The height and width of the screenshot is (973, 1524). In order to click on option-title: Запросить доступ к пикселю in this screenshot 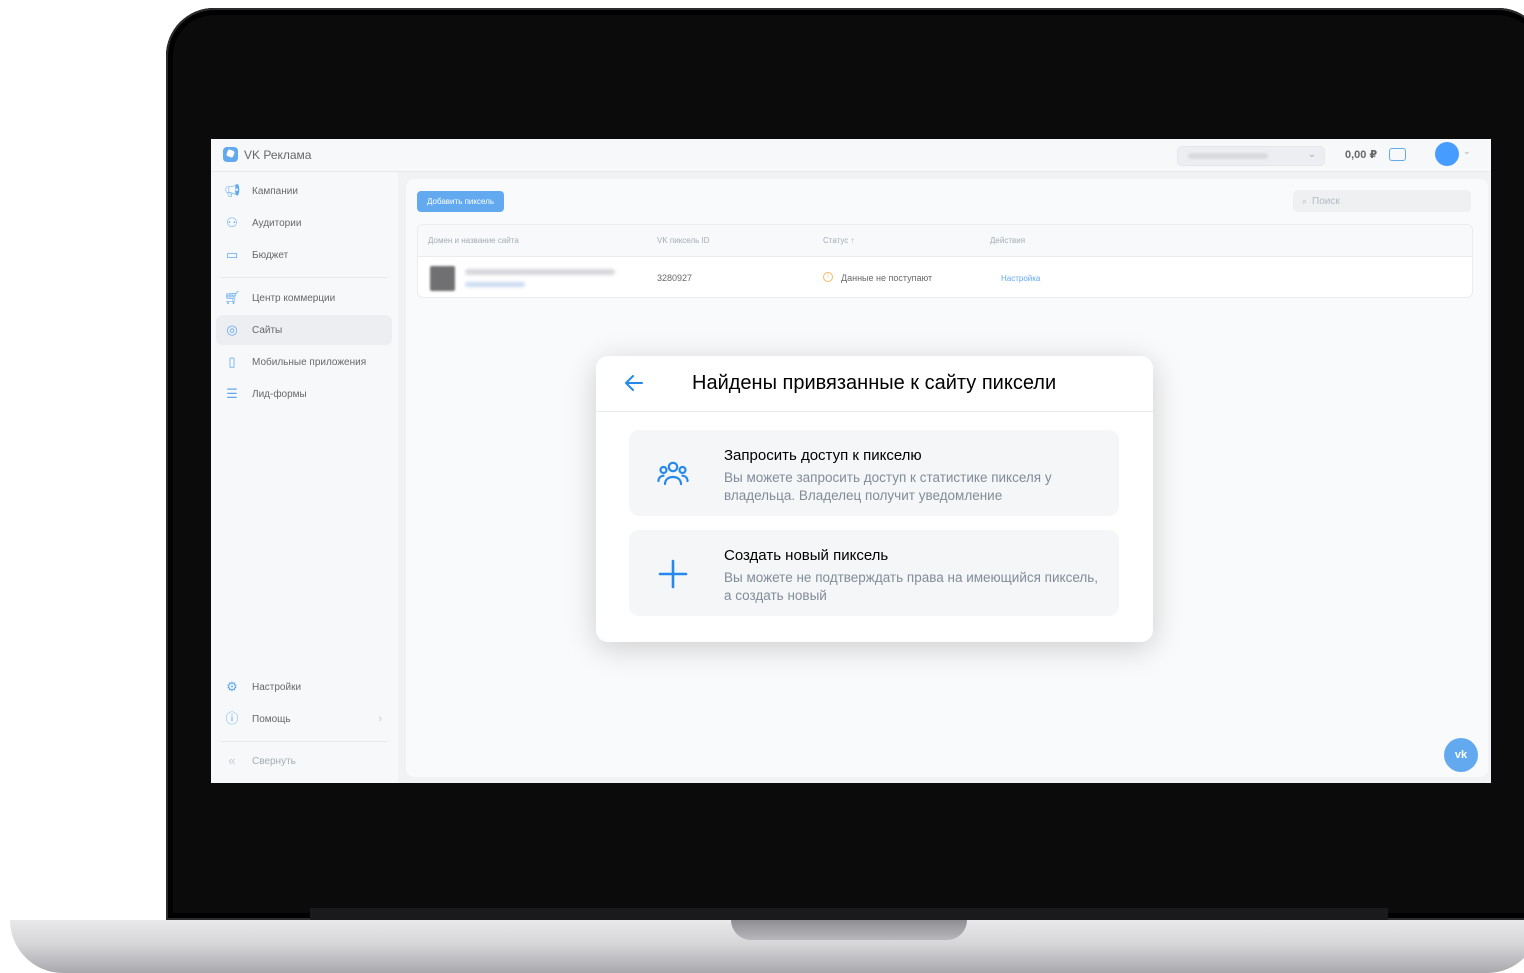, I will do `click(823, 455)`.